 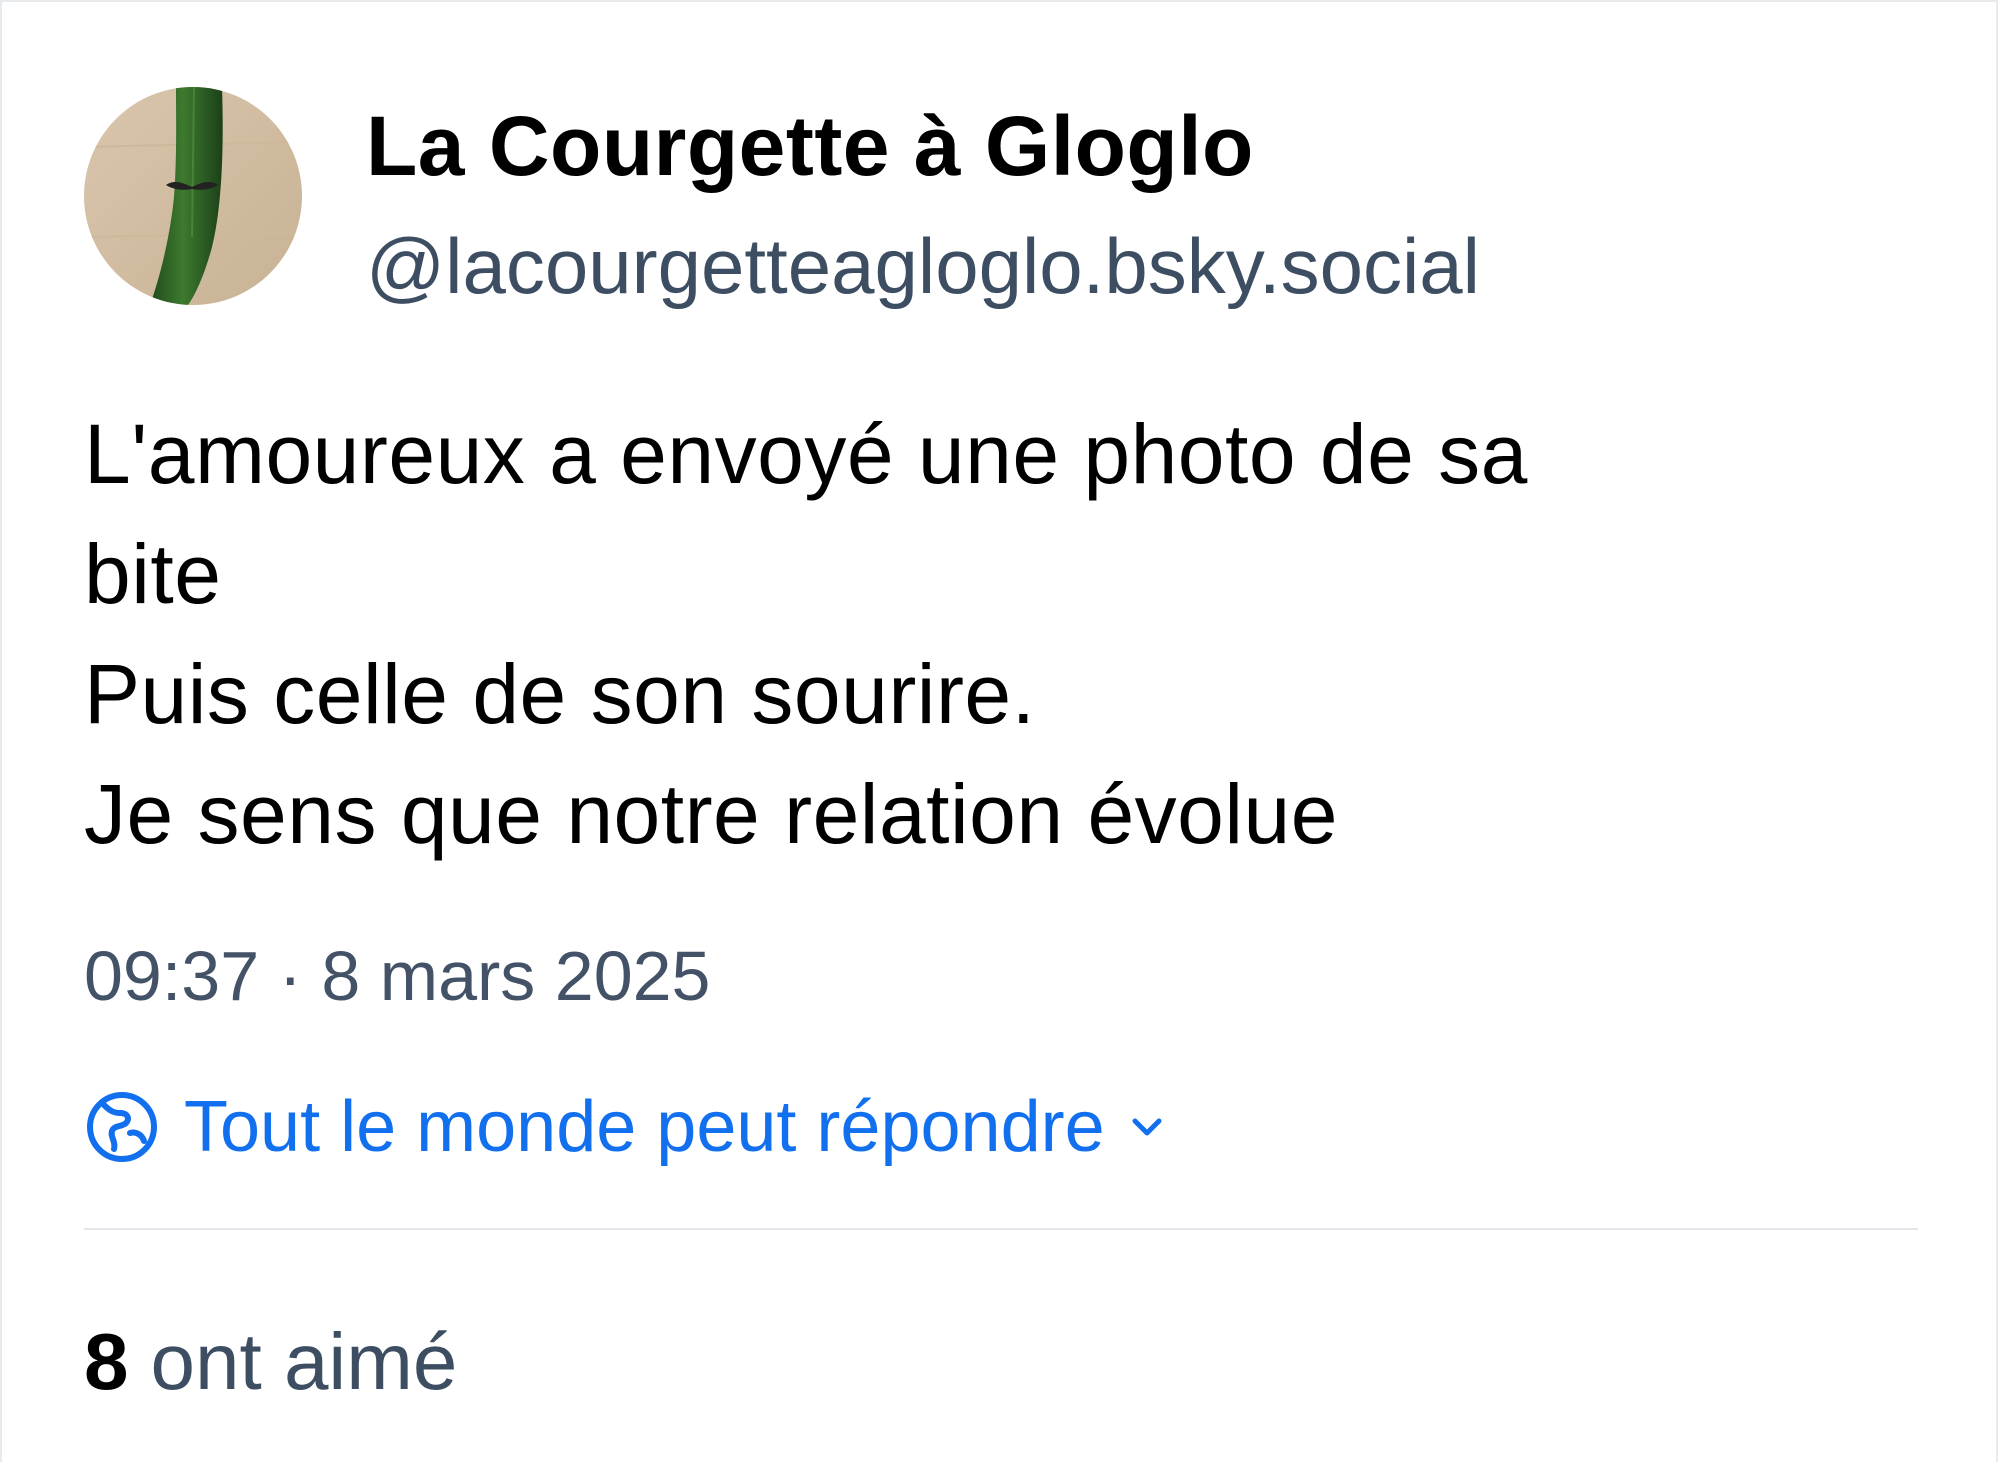 What do you see at coordinates (923, 267) in the screenshot?
I see `author-handle: @lacourgetteagloglo.bsky.social` at bounding box center [923, 267].